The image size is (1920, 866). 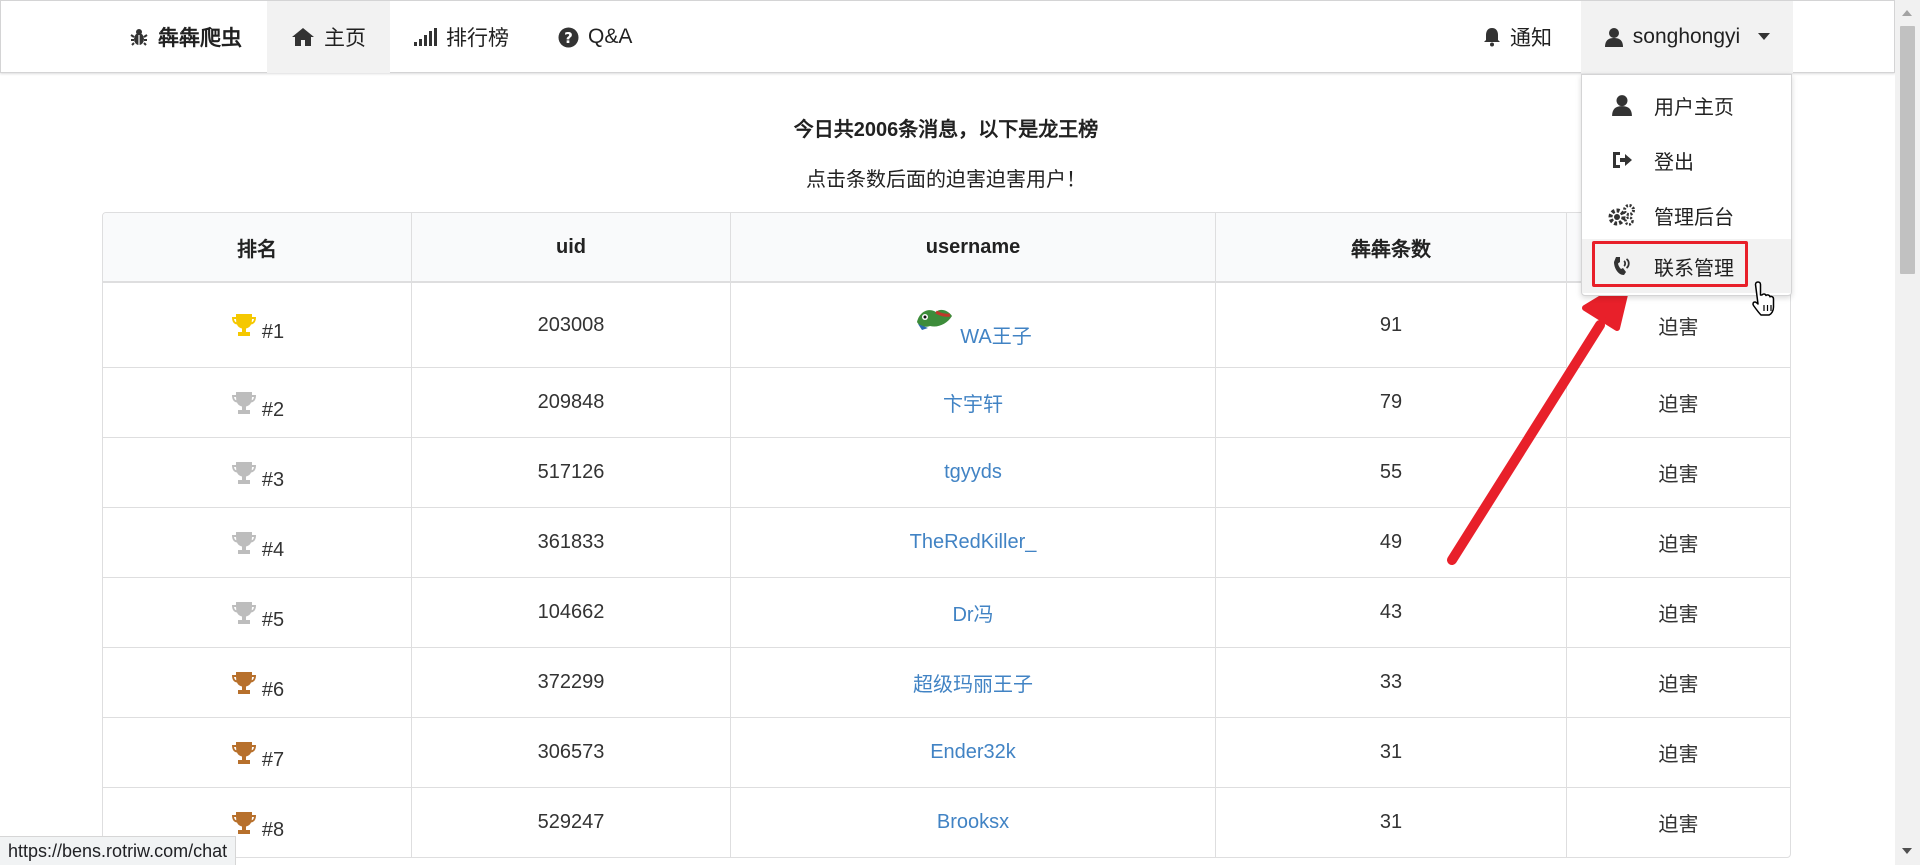 I want to click on username-link: Dr冯, so click(x=972, y=612).